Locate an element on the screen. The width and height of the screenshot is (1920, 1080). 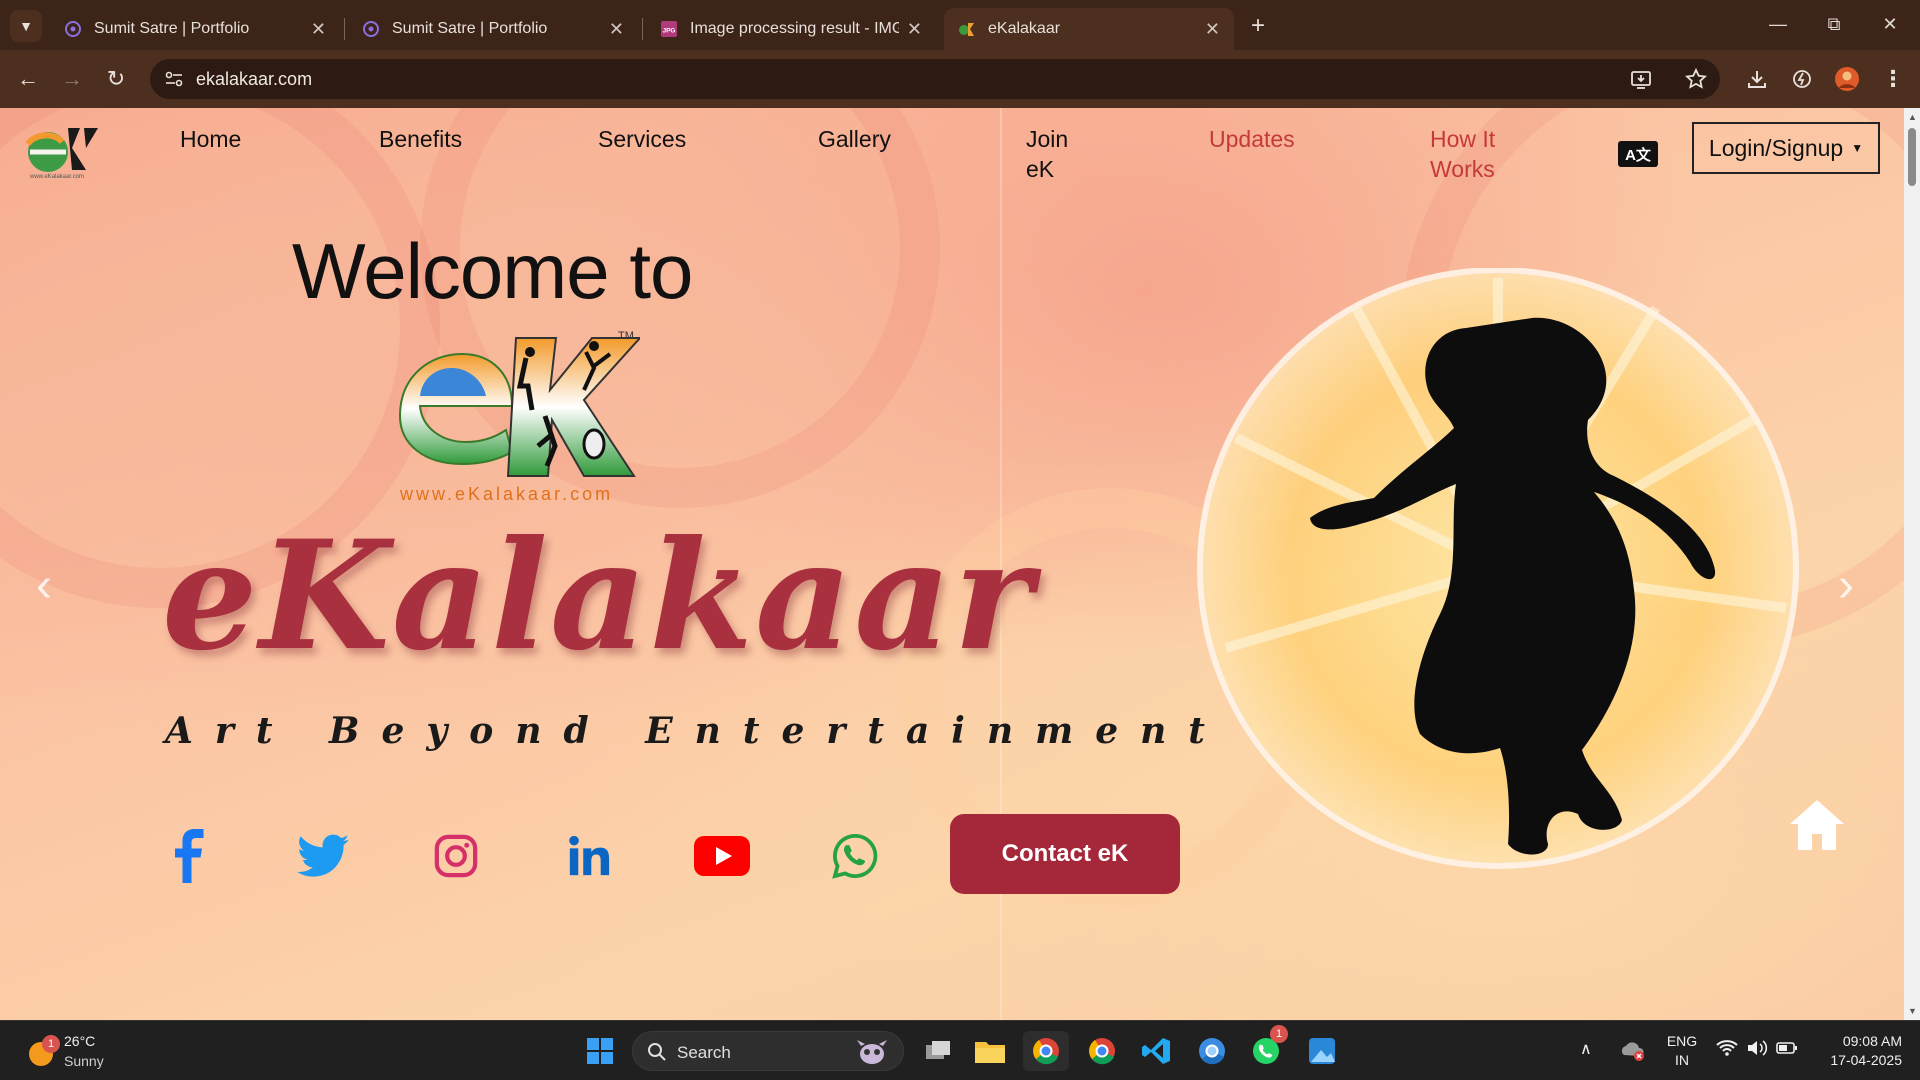
contact-ek-button: Contact eK is located at coordinates (1065, 854).